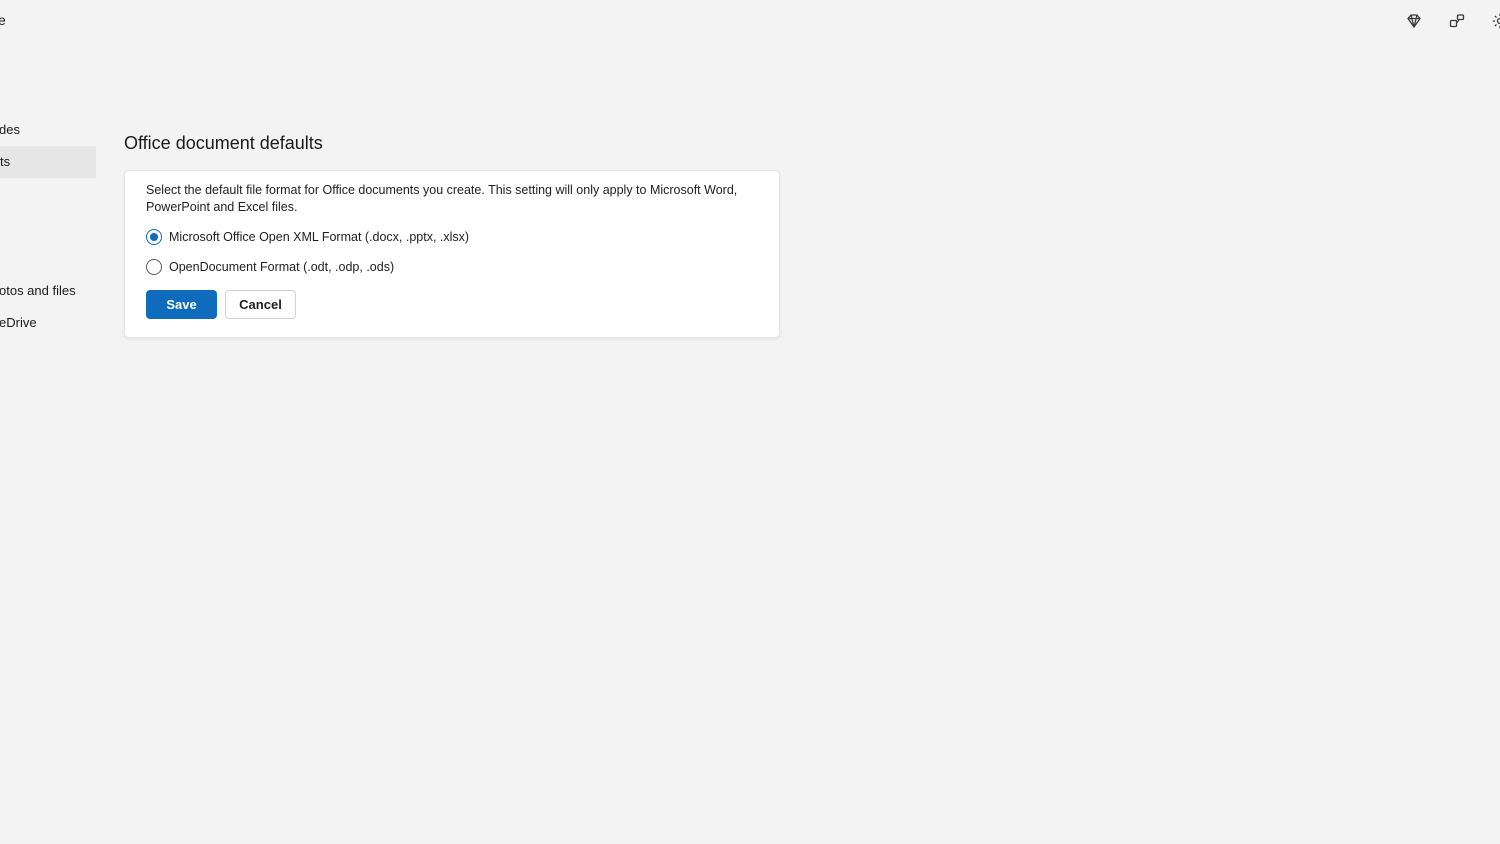 Image resolution: width=1500 pixels, height=844 pixels. What do you see at coordinates (18, 322) in the screenshot?
I see `sidebar-item-label: eDrive` at bounding box center [18, 322].